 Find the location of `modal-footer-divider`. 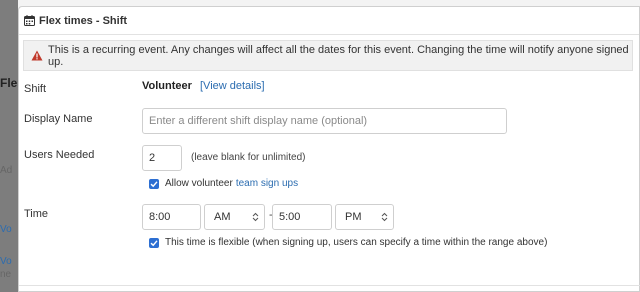

modal-footer-divider is located at coordinates (329, 285).